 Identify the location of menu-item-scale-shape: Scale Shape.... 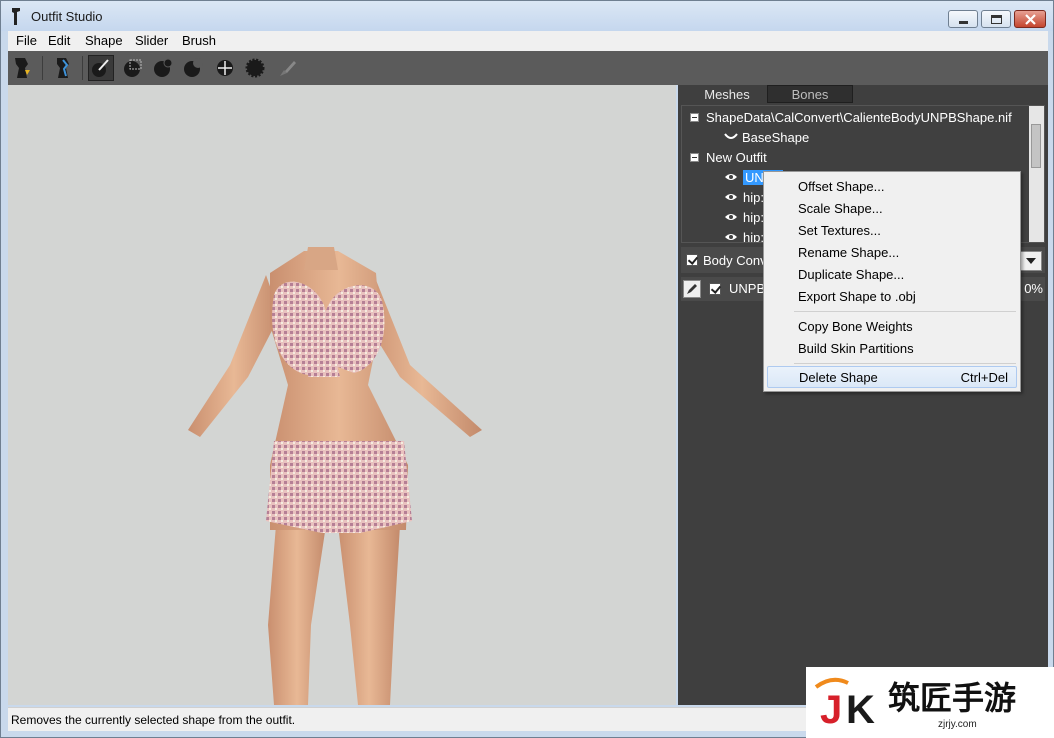
(892, 208).